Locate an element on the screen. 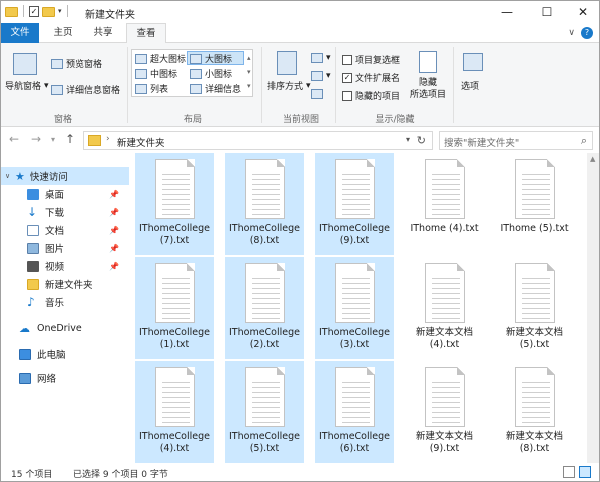  file-item: IThomeCollege (9).txt is located at coordinates (354, 204).